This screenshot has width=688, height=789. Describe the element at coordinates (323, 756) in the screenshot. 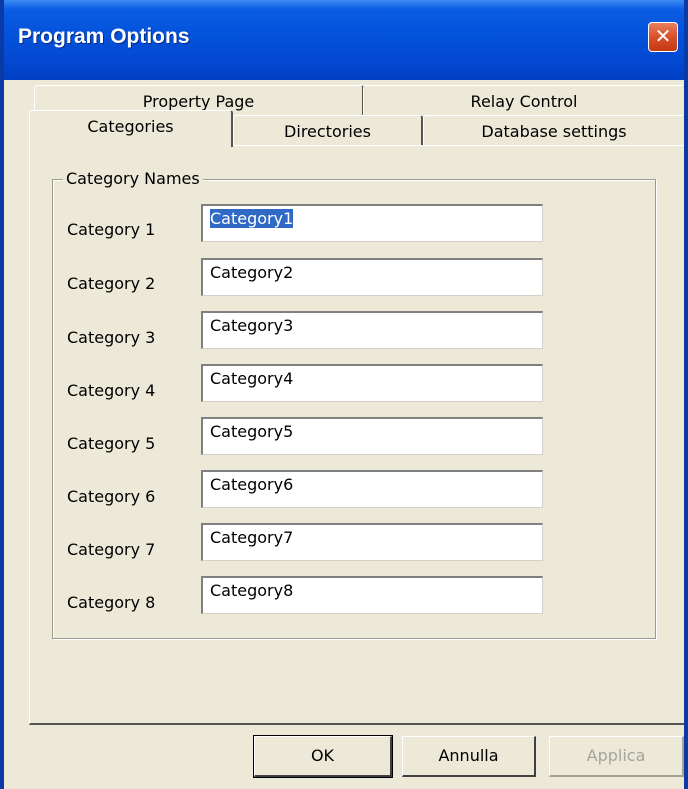

I see `ok-button: OK` at that location.